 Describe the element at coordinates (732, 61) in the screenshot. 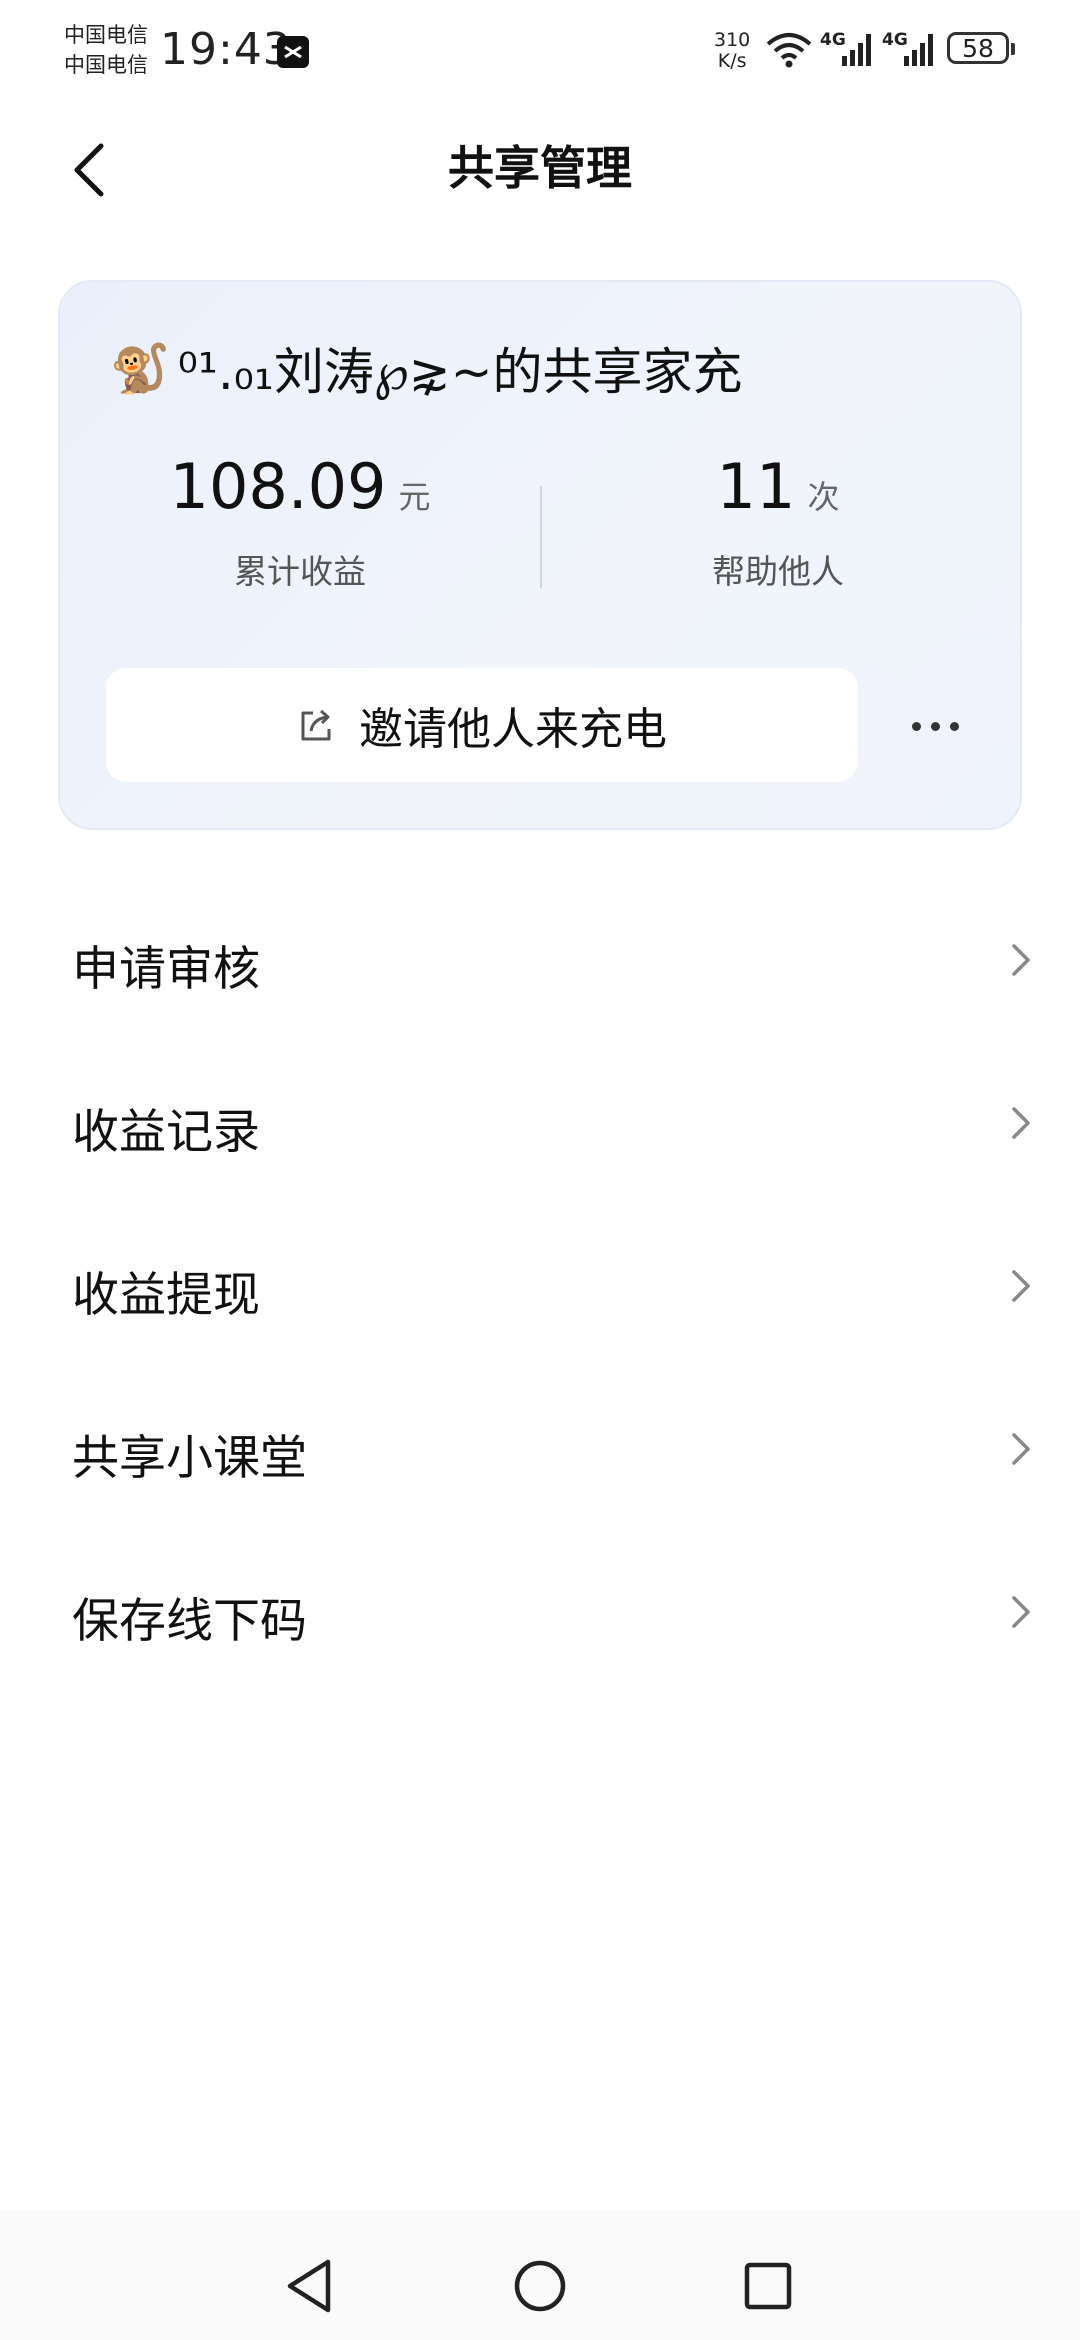

I see `net-speed-unit: K/s` at that location.